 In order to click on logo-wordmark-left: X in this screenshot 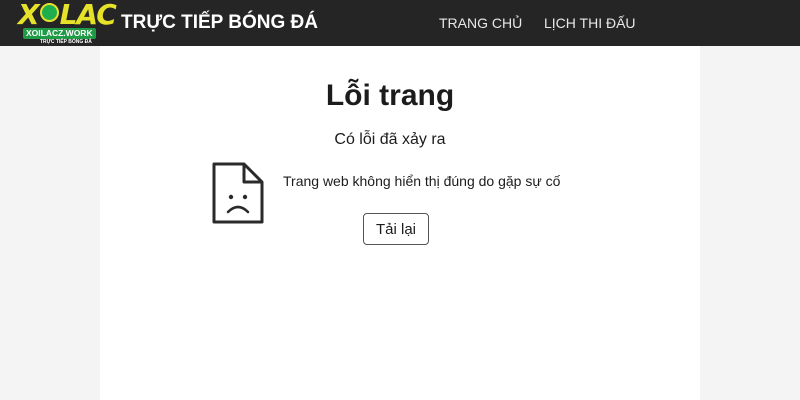, I will do `click(29, 15)`.